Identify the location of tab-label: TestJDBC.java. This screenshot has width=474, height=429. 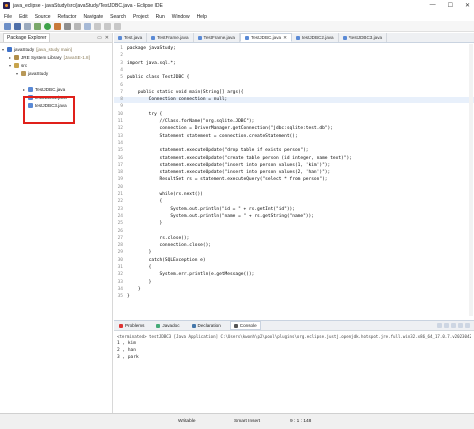
(266, 37).